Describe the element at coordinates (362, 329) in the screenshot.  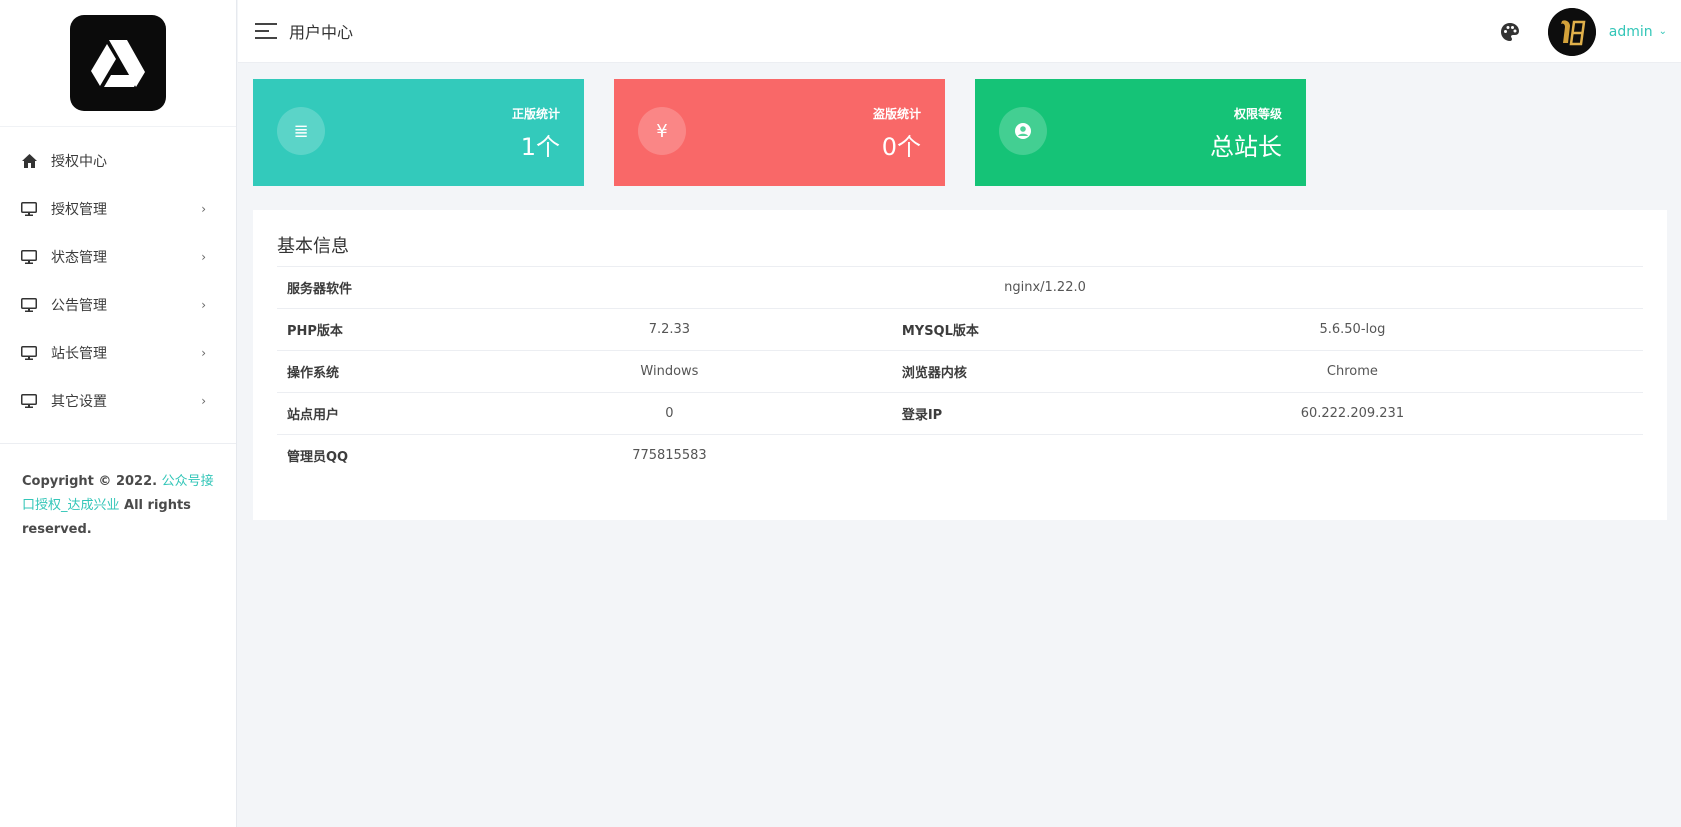
I see `info-key-php-version: PHP版本` at that location.